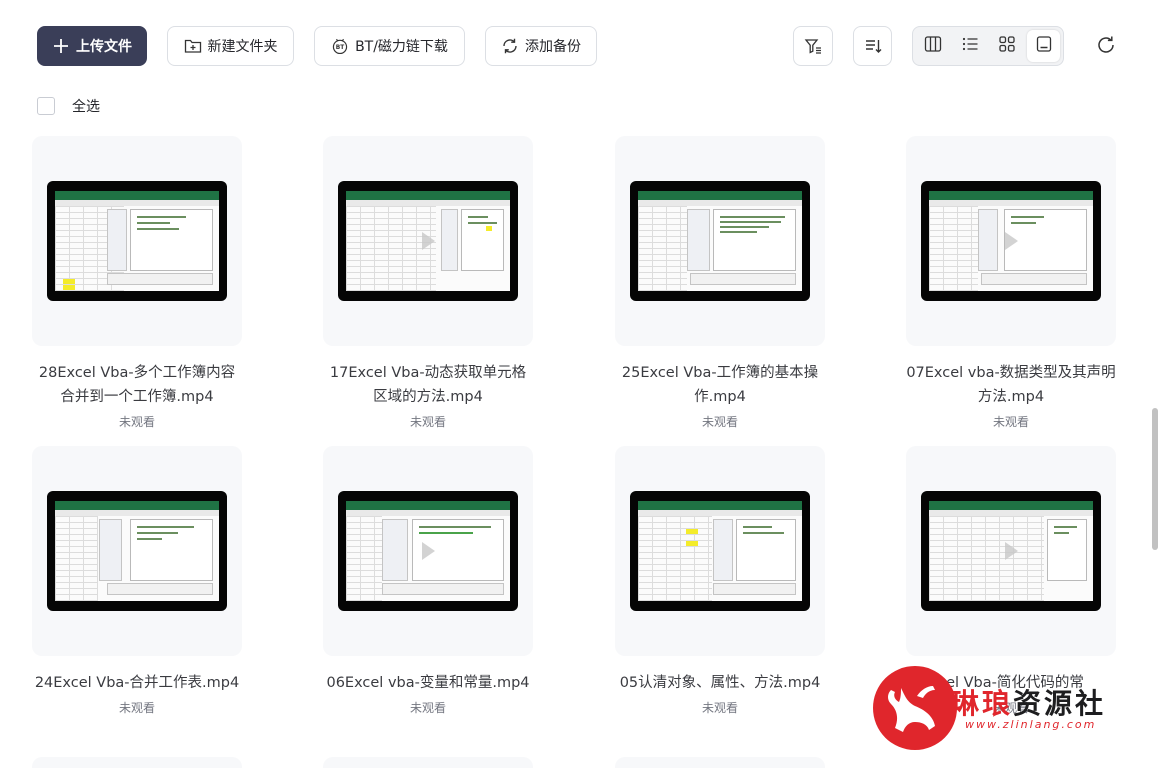  Describe the element at coordinates (137, 683) in the screenshot. I see `file-name: 24Excel Vba-合并工作表.mp4` at that location.